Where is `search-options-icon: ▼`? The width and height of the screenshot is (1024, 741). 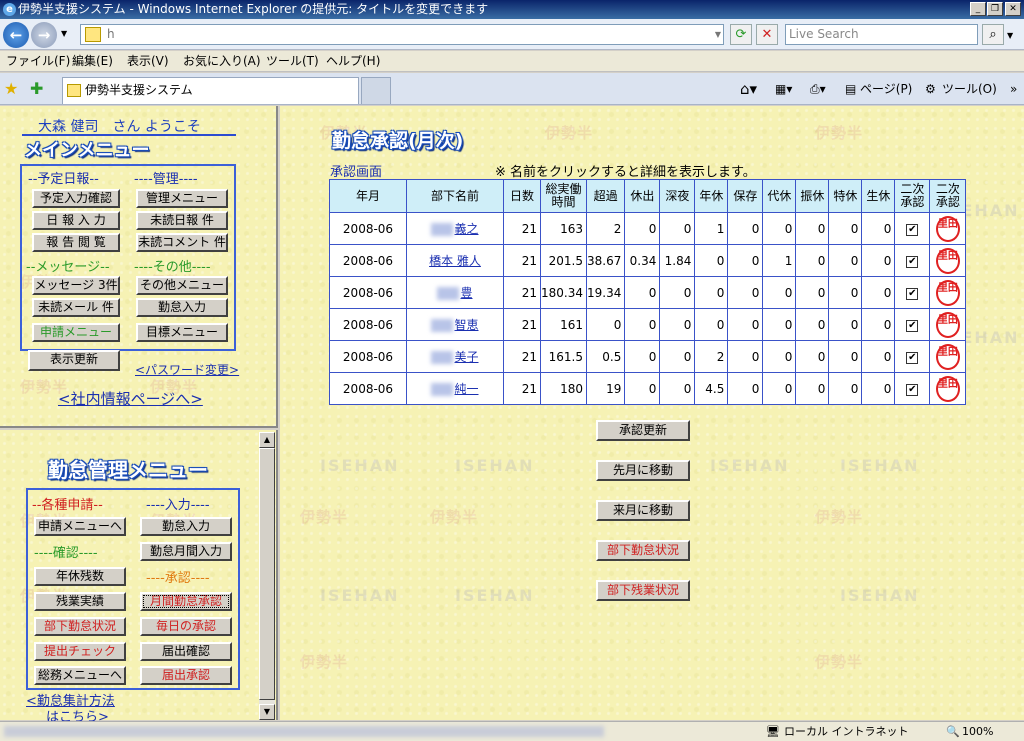 search-options-icon: ▼ is located at coordinates (1010, 35).